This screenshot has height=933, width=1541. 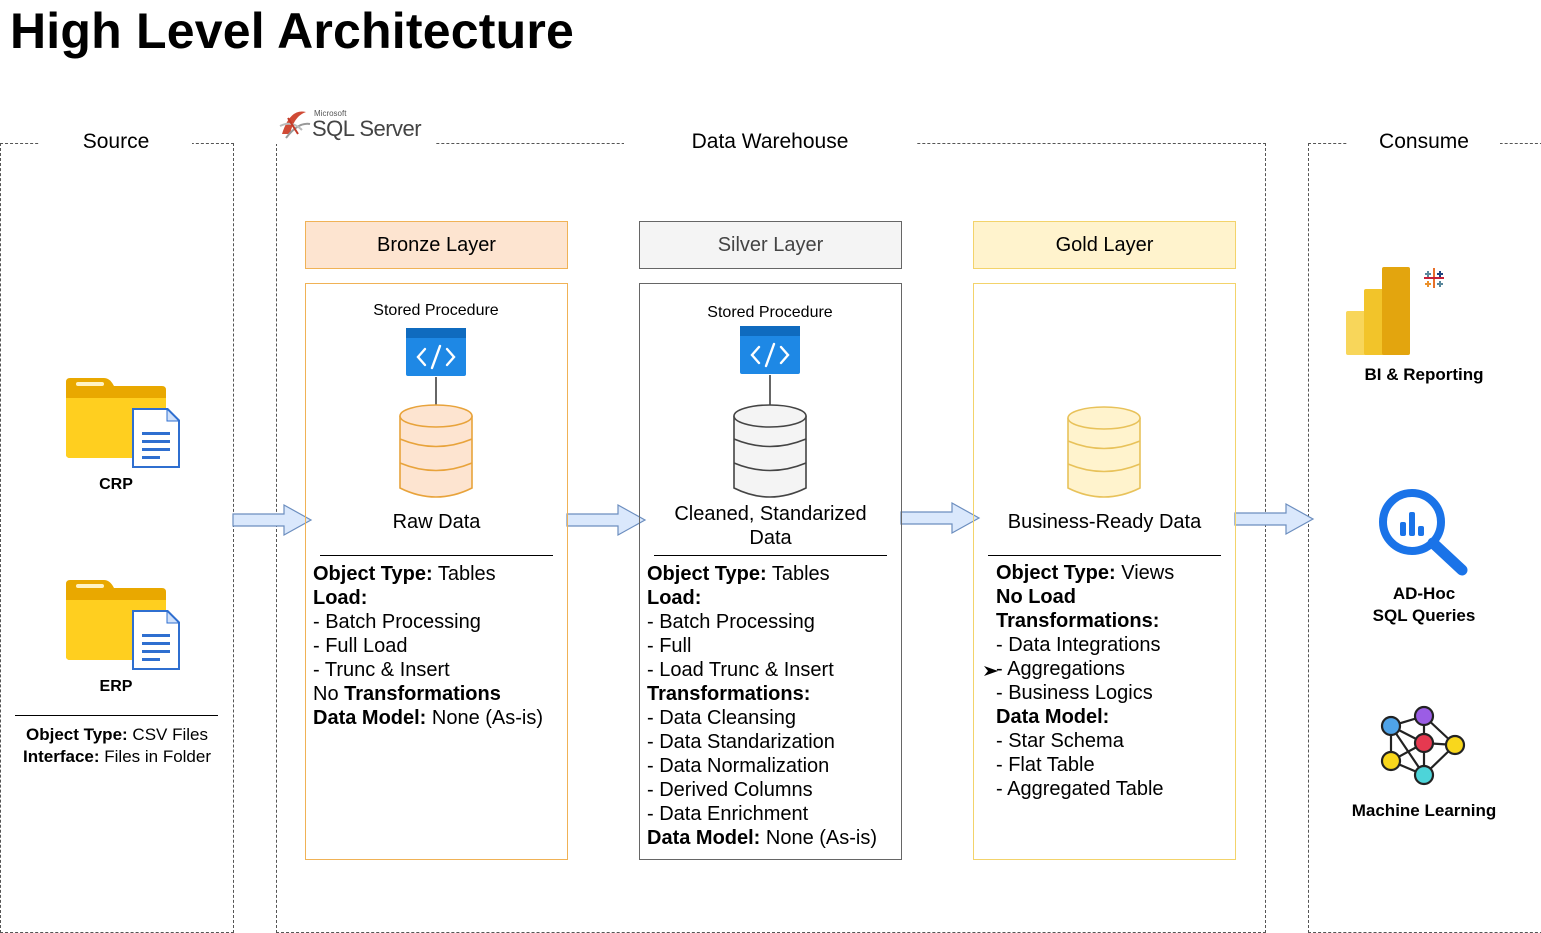 I want to click on crp-source, so click(x=124, y=426).